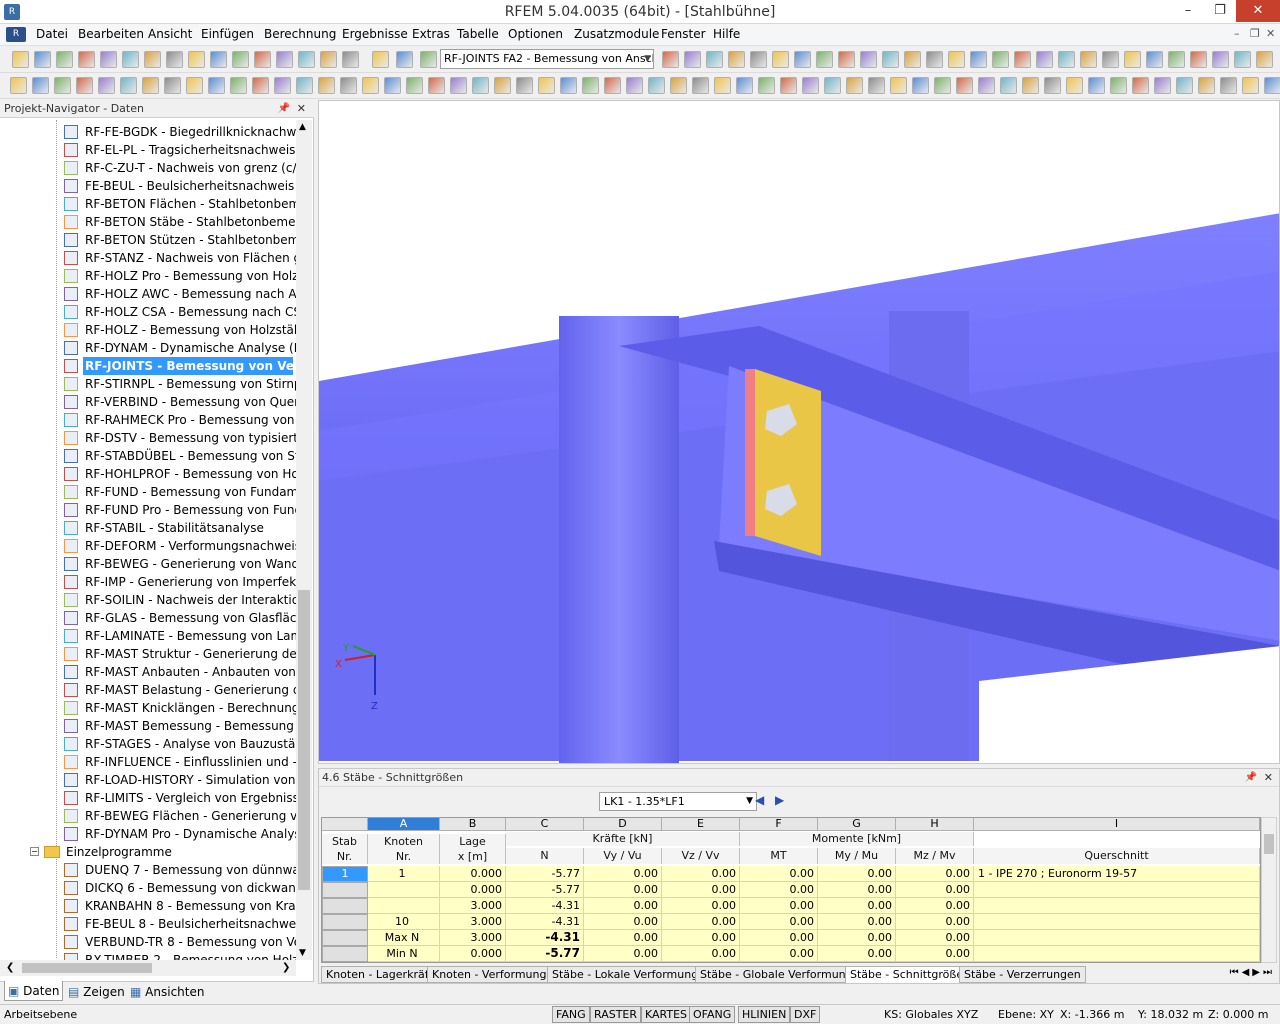 The height and width of the screenshot is (1024, 1280). Describe the element at coordinates (1252, 972) in the screenshot. I see `tab-navigation-icons: ⏮◀▶⏭` at that location.